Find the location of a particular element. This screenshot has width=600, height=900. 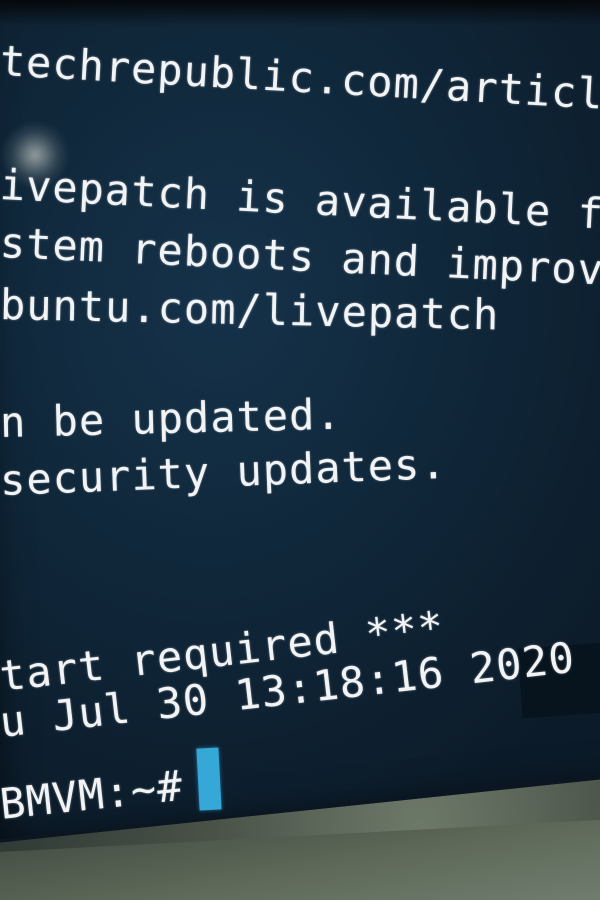

terminal-line-updated: n be updated. is located at coordinates (171, 418).